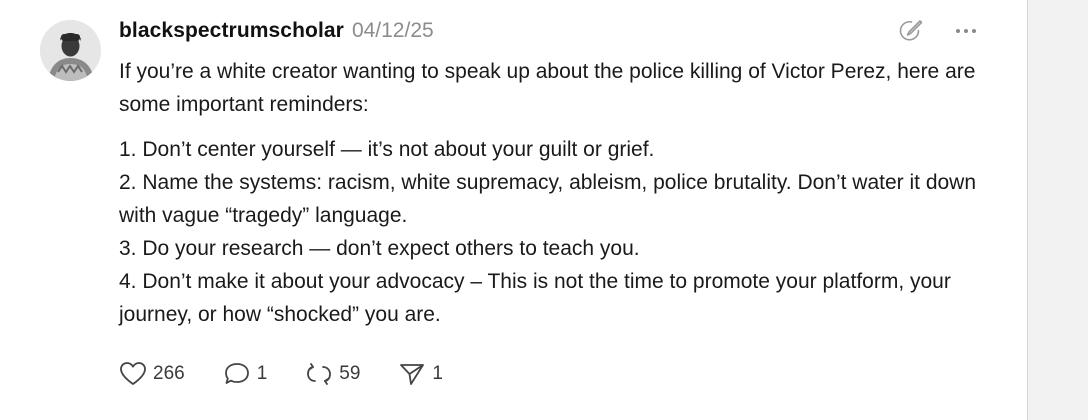 The image size is (1088, 420). What do you see at coordinates (350, 373) in the screenshot?
I see `restack-count: 59` at bounding box center [350, 373].